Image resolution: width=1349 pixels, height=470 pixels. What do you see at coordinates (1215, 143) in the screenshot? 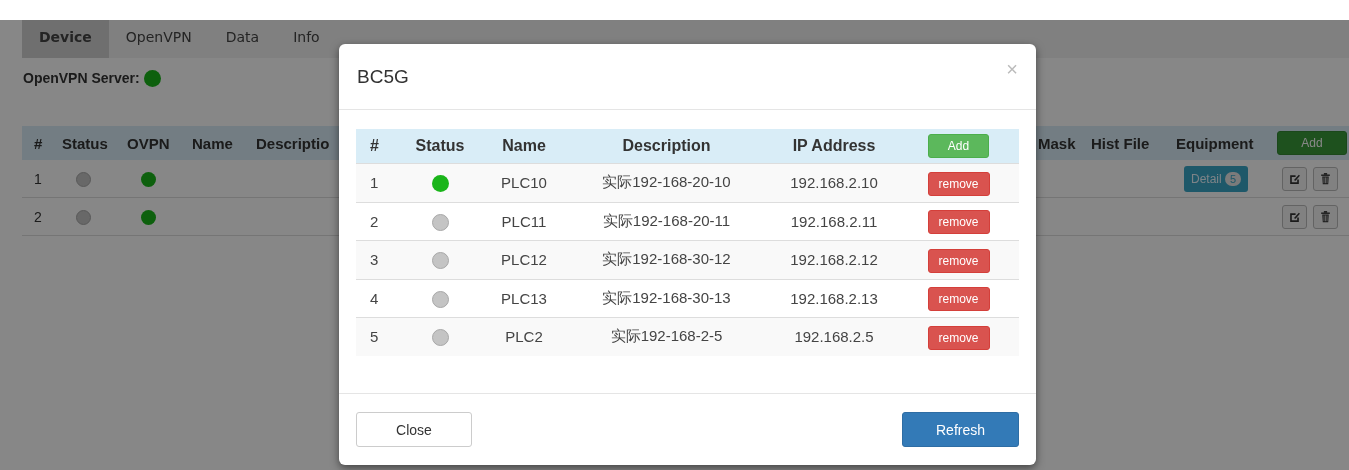
I see `column-header: Equipment` at bounding box center [1215, 143].